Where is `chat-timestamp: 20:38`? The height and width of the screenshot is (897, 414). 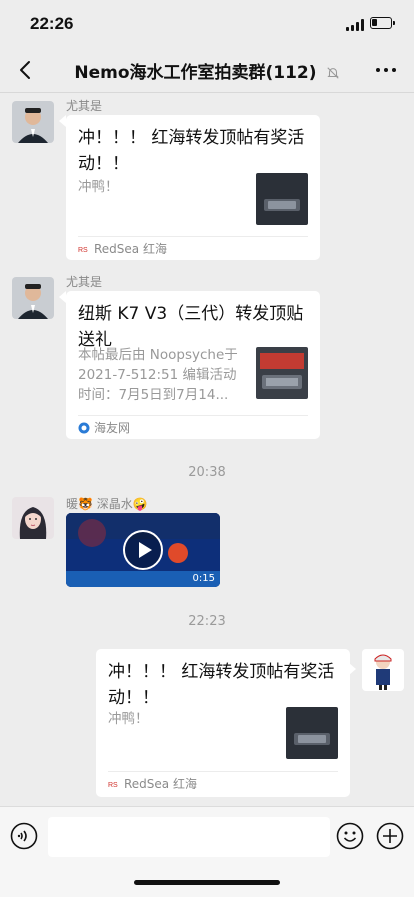
chat-timestamp: 20:38 is located at coordinates (207, 472).